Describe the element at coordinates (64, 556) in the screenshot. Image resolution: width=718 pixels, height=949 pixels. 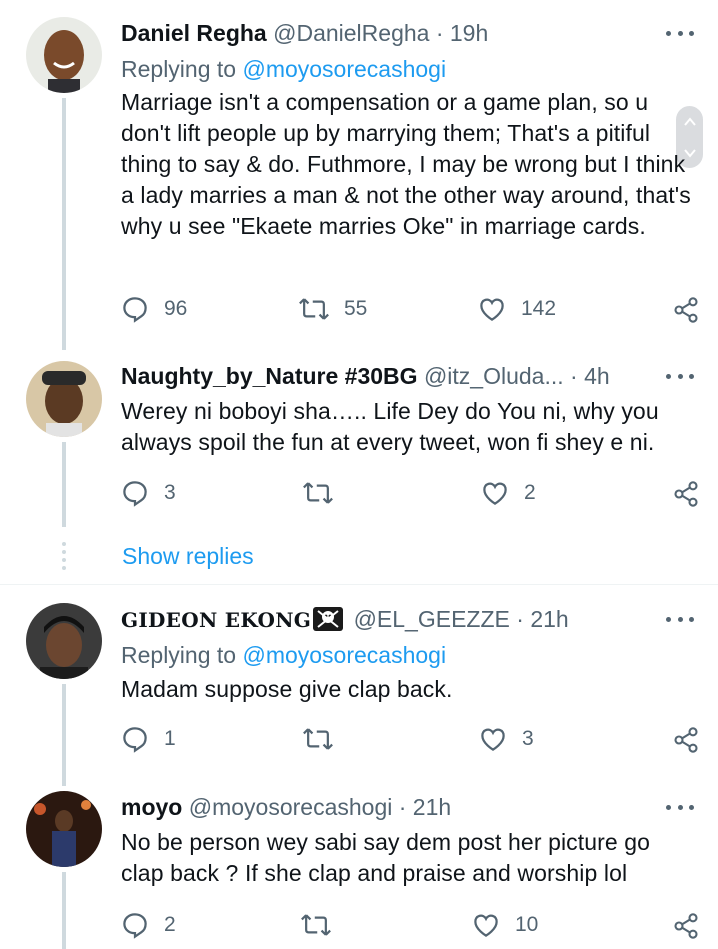
I see `thread-dots` at that location.